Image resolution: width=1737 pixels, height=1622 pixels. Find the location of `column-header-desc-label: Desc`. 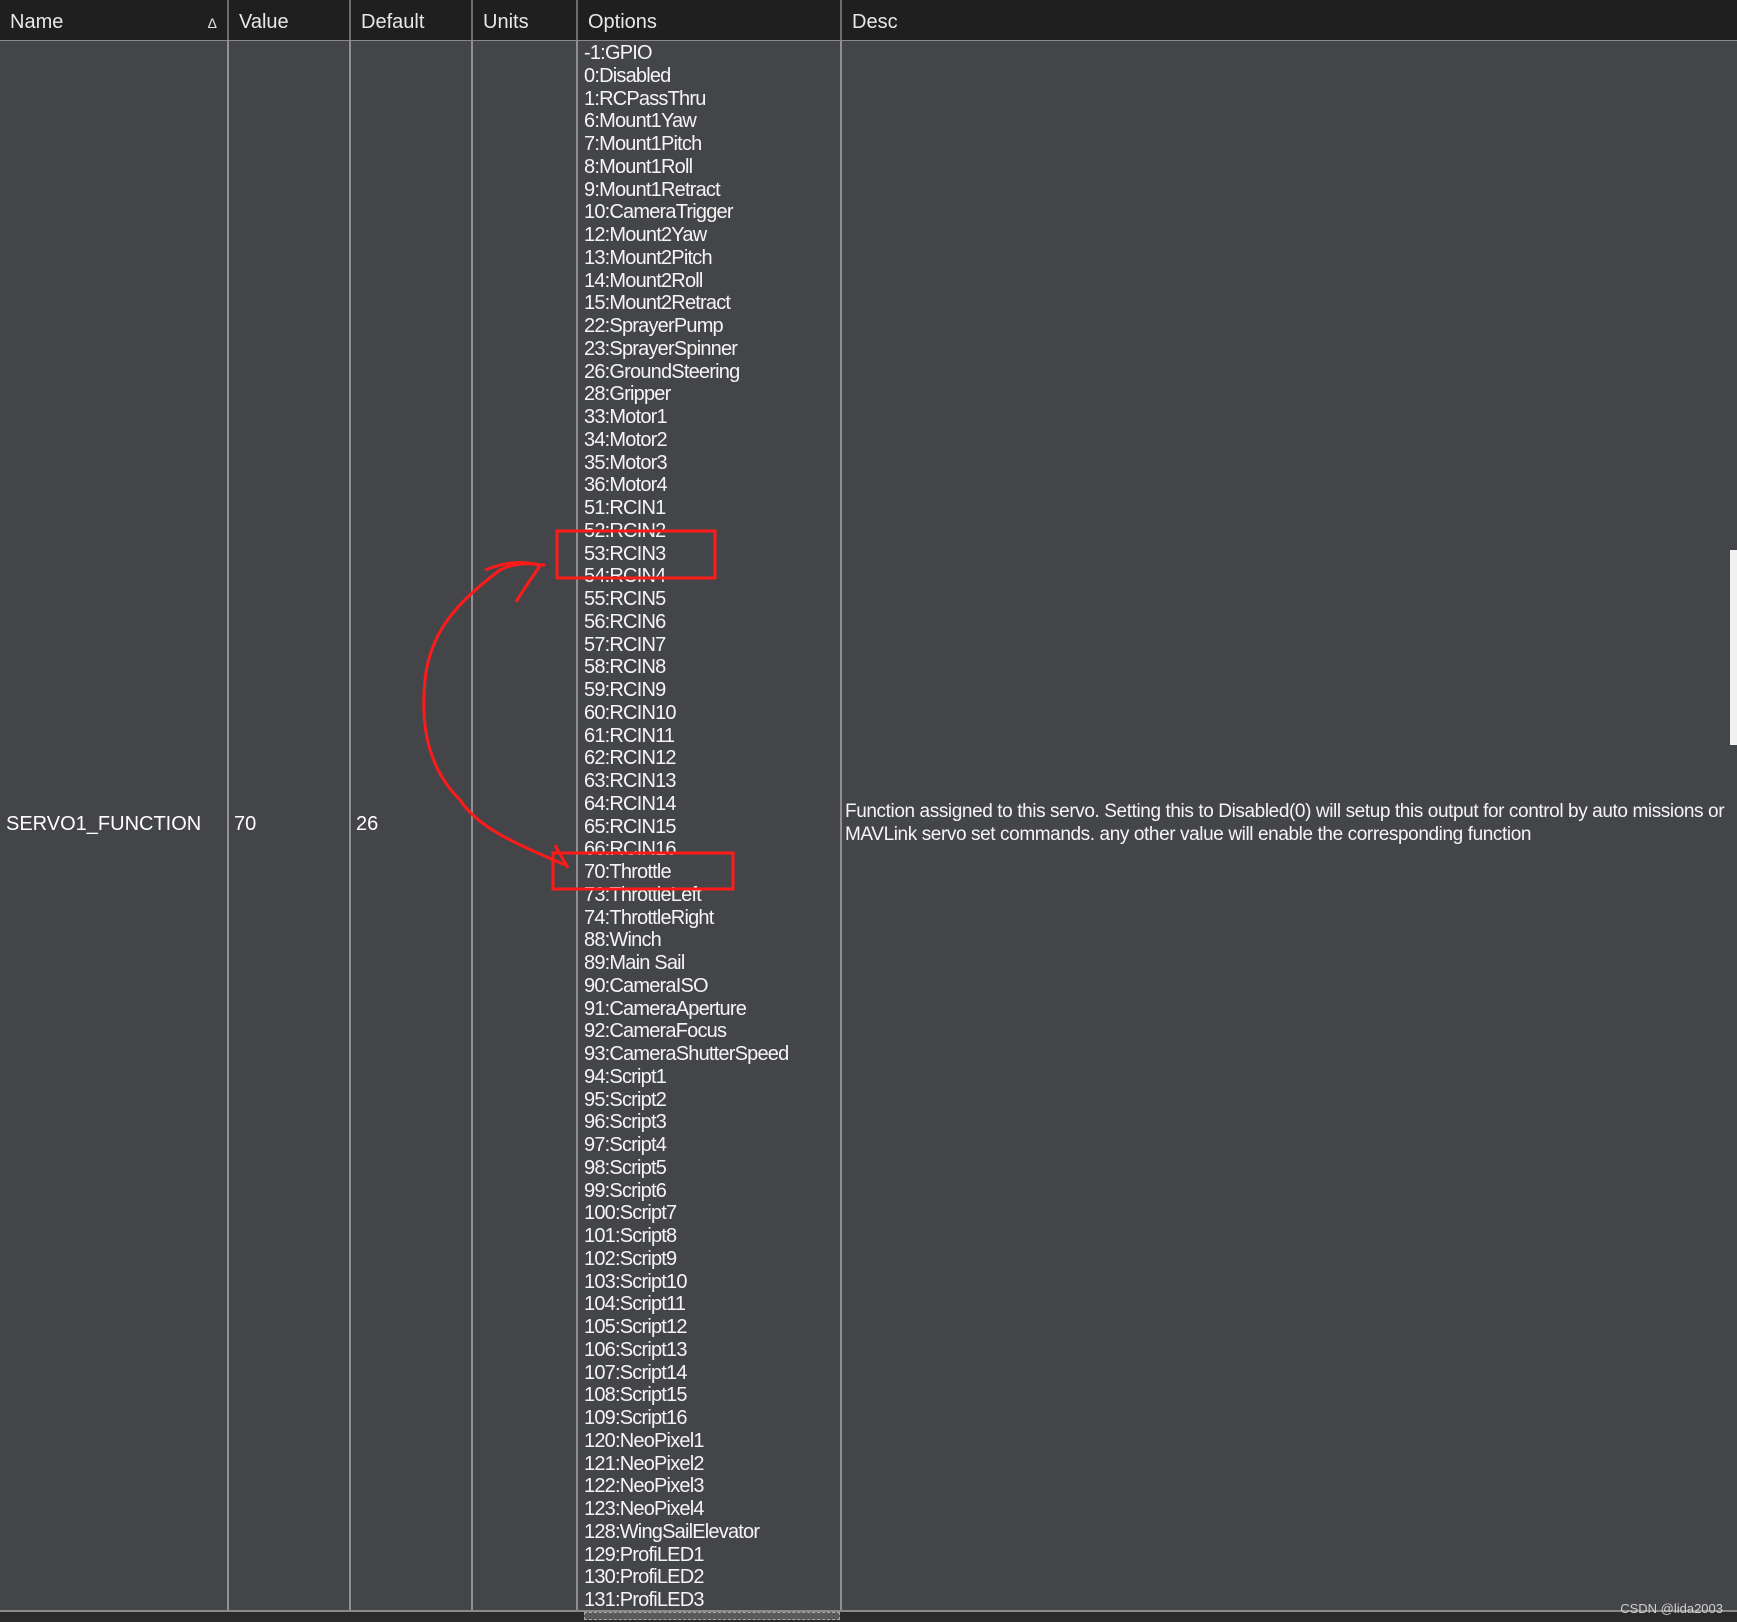

column-header-desc-label: Desc is located at coordinates (875, 22).